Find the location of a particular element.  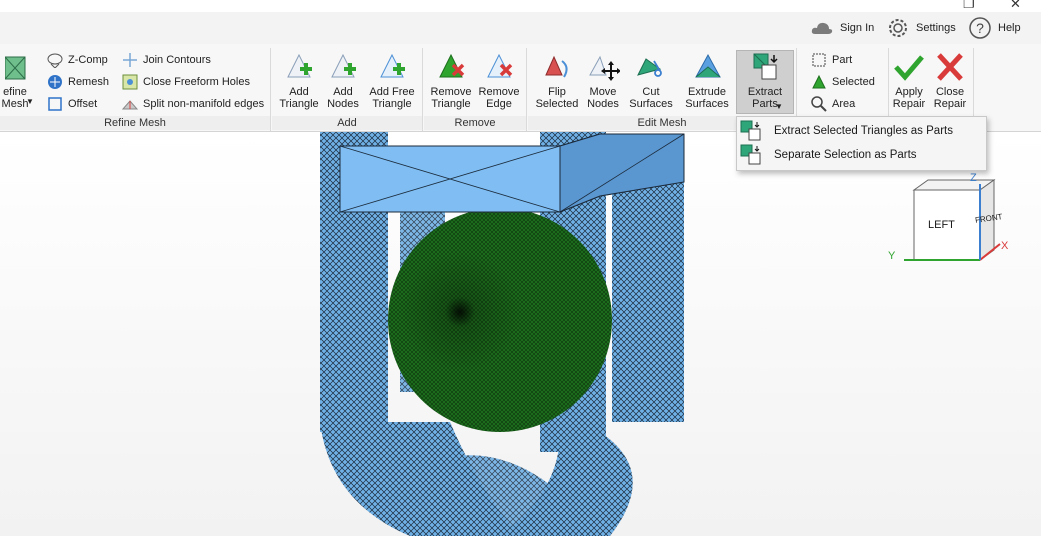

z-comp-icon is located at coordinates (55, 60).